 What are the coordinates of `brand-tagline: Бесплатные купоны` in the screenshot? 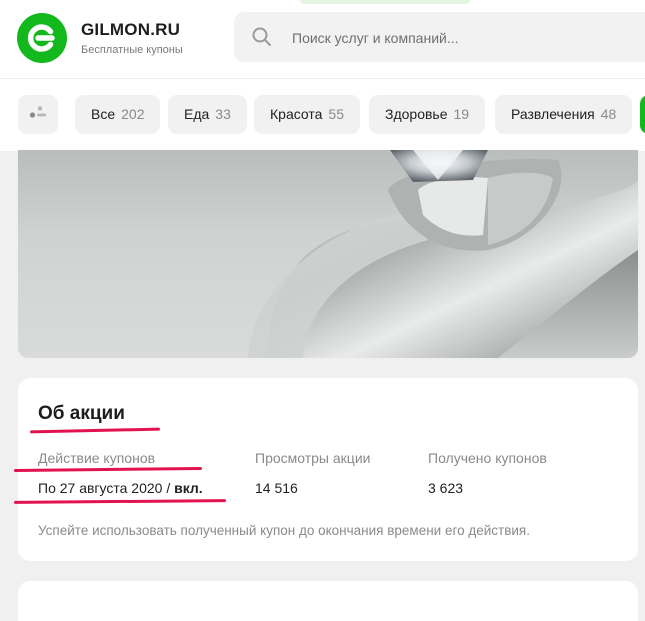 It's located at (132, 50).